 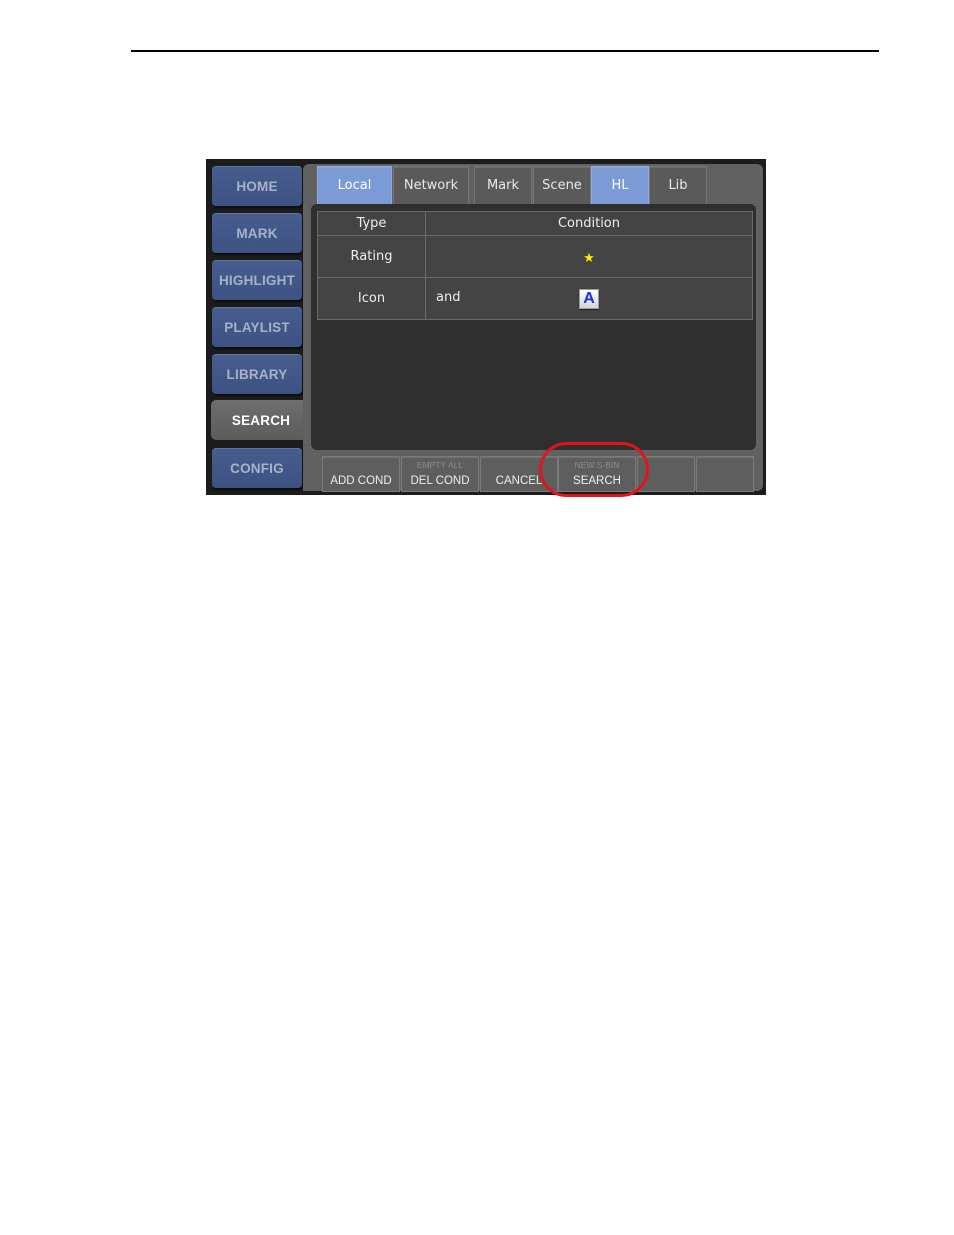 I want to click on button-label: SEARCH, so click(x=597, y=481).